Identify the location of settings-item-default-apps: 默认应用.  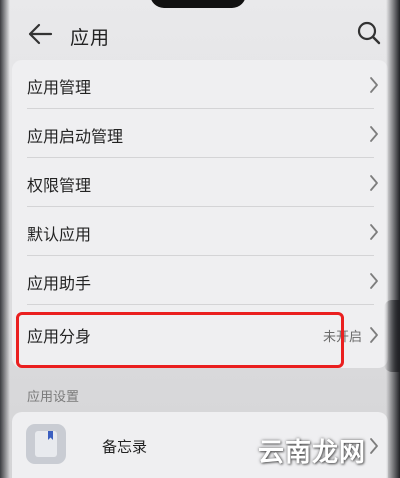
(200, 231).